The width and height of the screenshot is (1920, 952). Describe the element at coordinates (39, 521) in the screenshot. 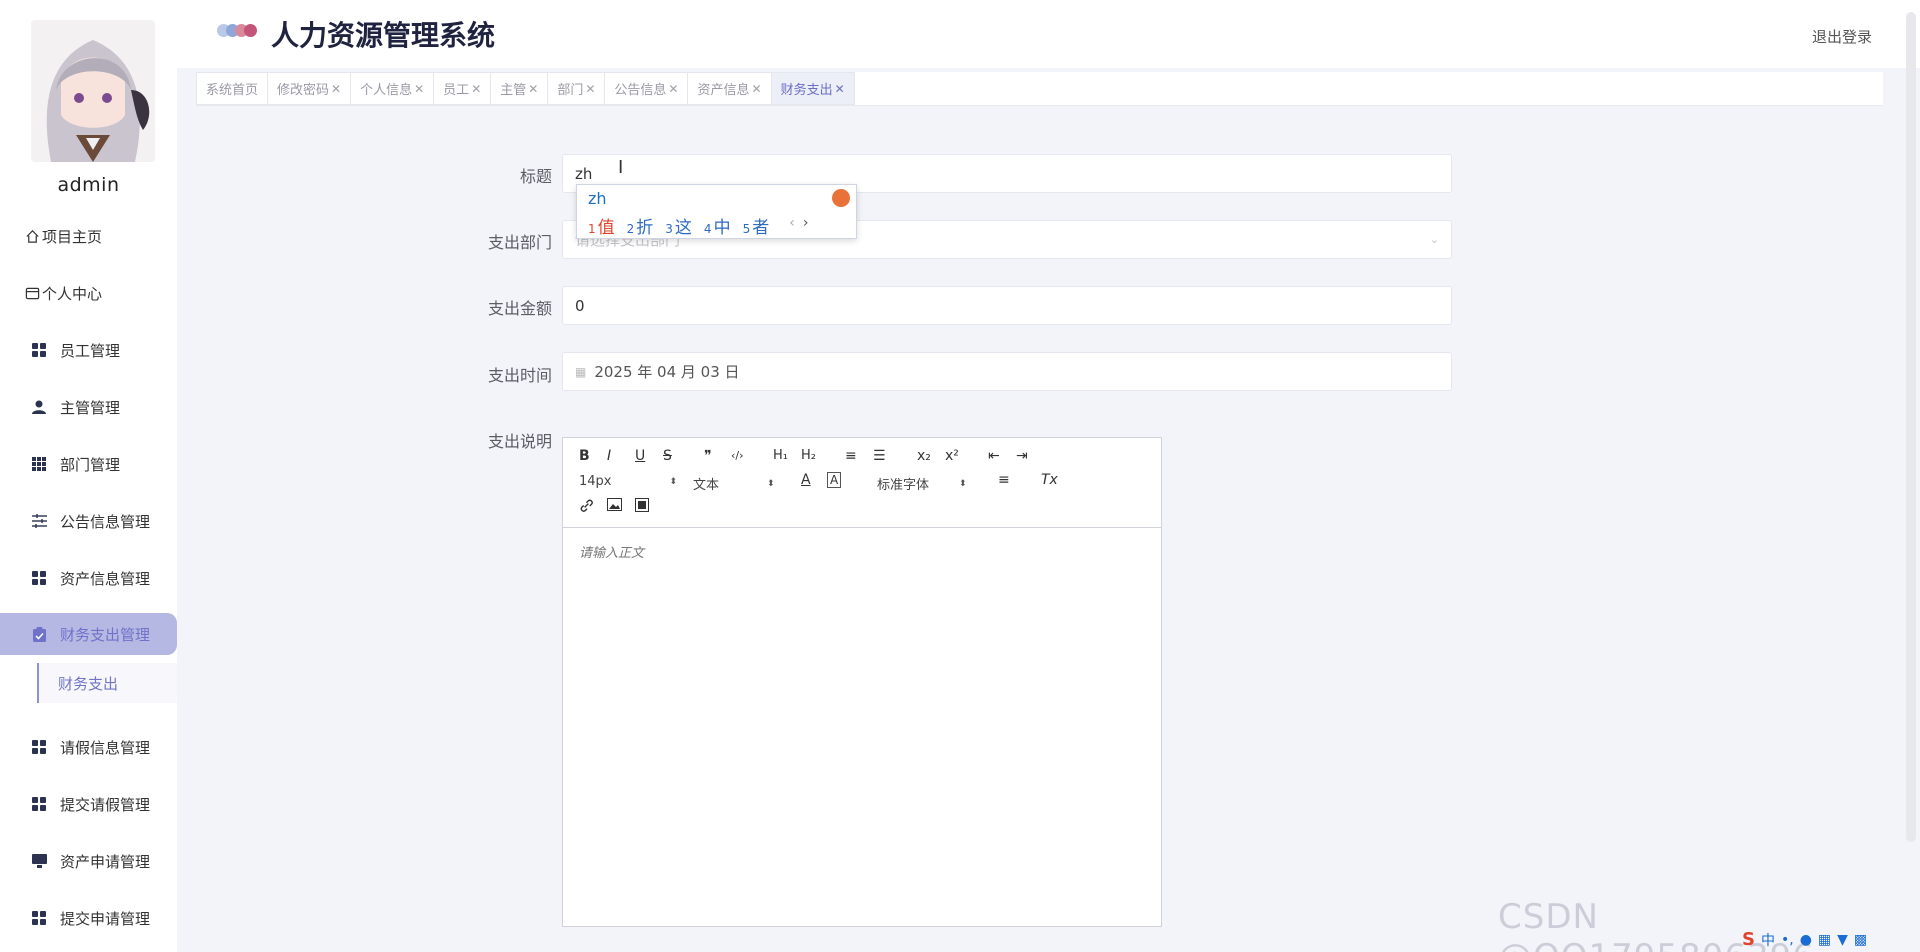

I see `sliders-icon` at that location.